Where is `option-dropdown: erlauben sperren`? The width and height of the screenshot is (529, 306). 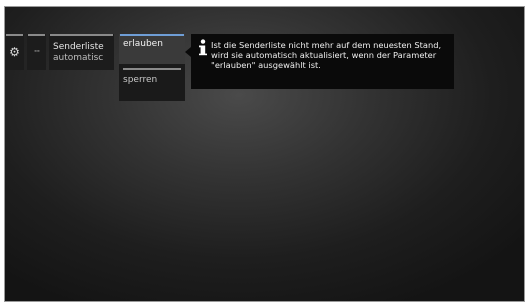
option-dropdown: erlauben sperren is located at coordinates (152, 67).